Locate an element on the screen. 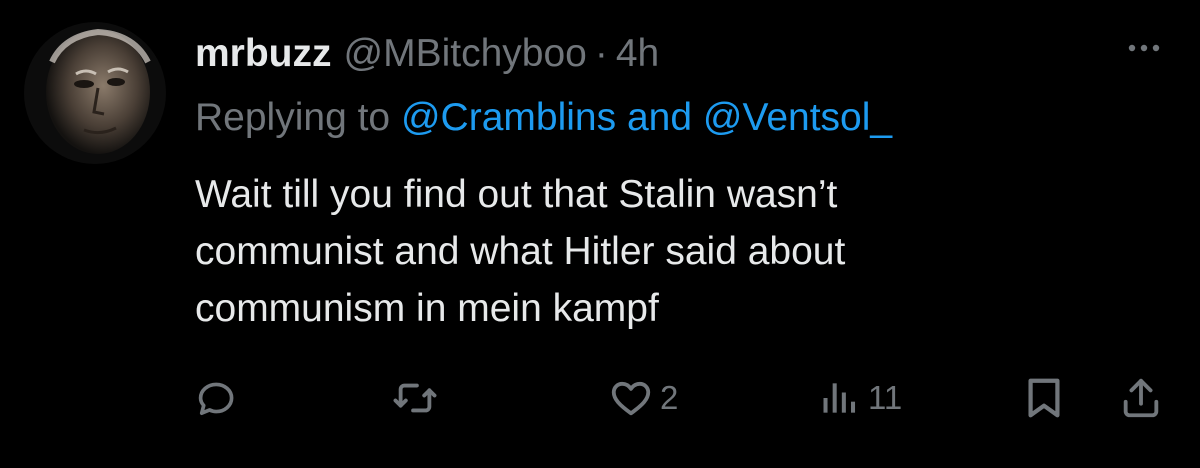 This screenshot has height=468, width=1200. views-button: 11 is located at coordinates (860, 398).